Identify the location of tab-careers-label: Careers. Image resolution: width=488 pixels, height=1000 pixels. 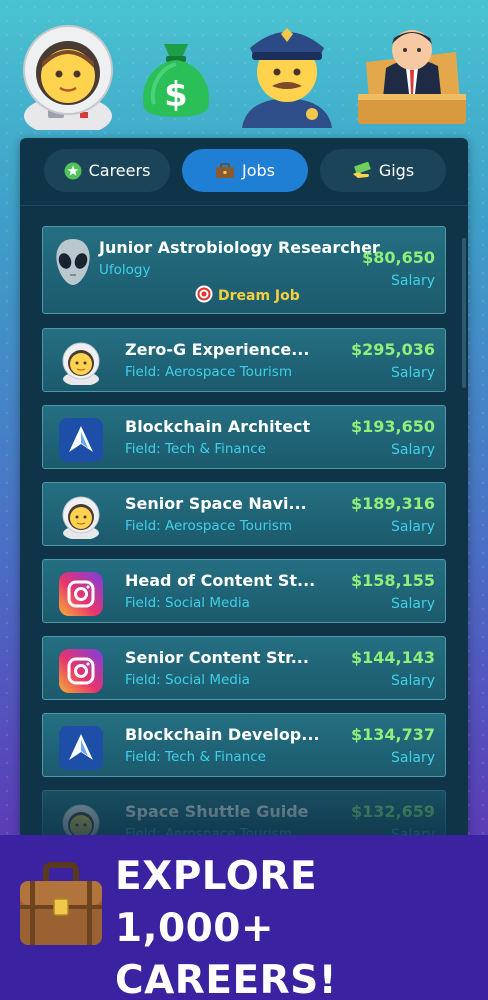
(119, 170).